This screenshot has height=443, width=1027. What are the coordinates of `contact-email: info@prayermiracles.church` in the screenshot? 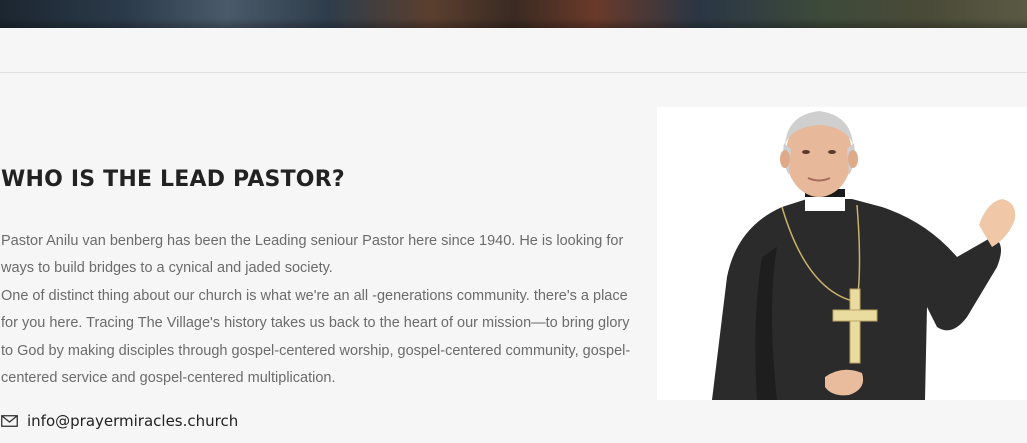 It's located at (119, 421).